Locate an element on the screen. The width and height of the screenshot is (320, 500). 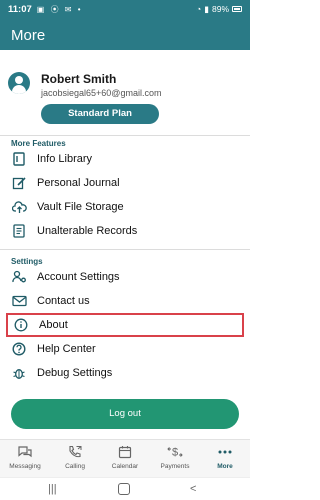
info-library-icon is located at coordinates (19, 159).